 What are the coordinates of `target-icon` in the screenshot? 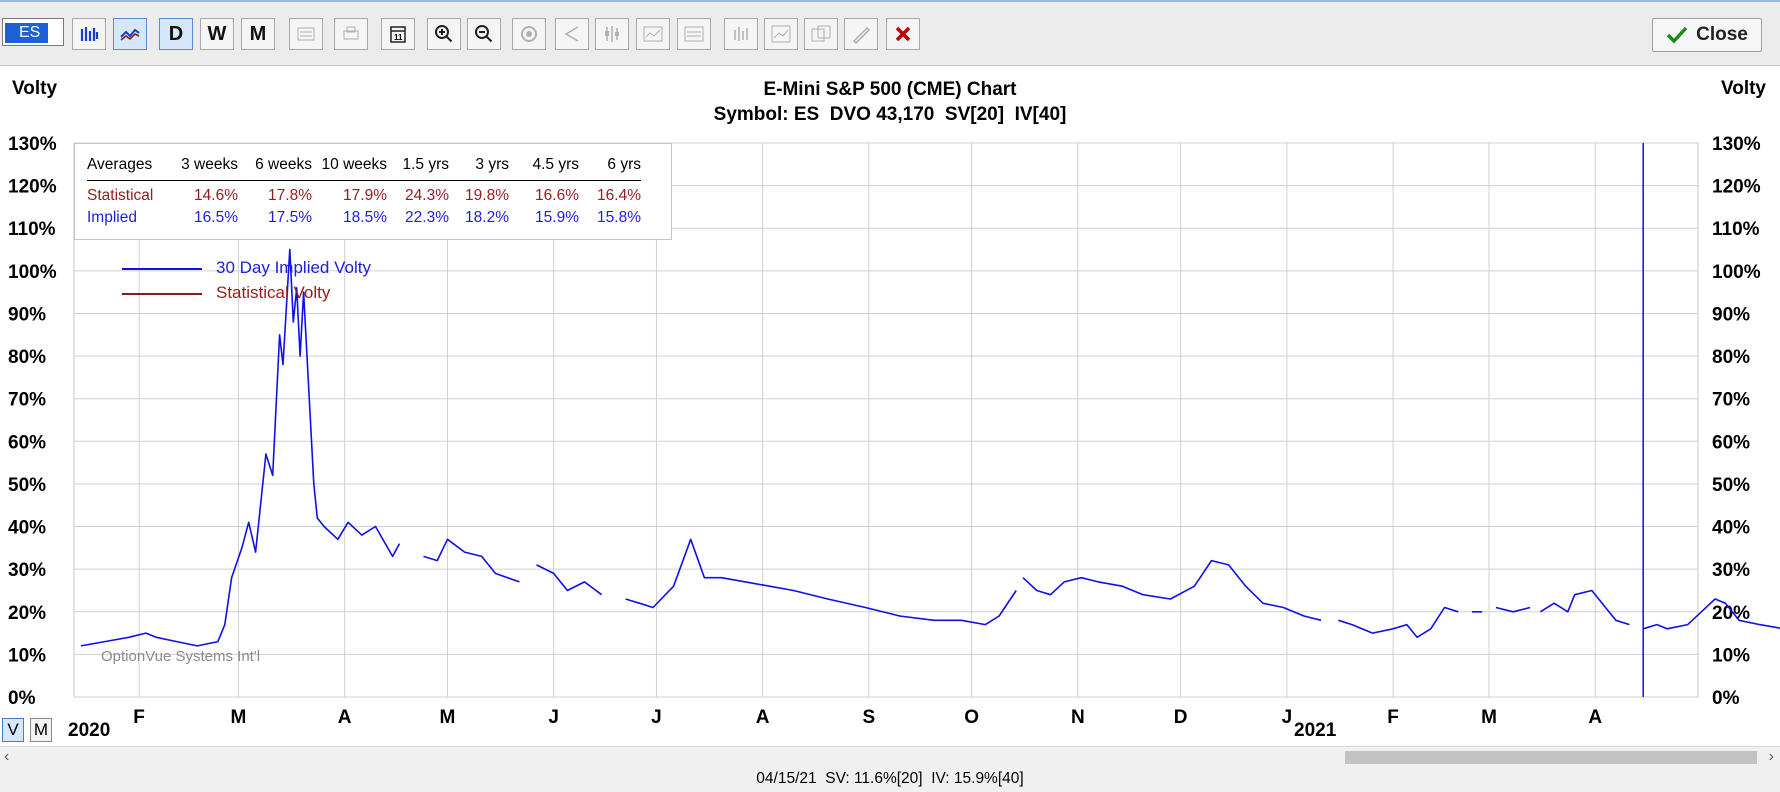 It's located at (529, 34).